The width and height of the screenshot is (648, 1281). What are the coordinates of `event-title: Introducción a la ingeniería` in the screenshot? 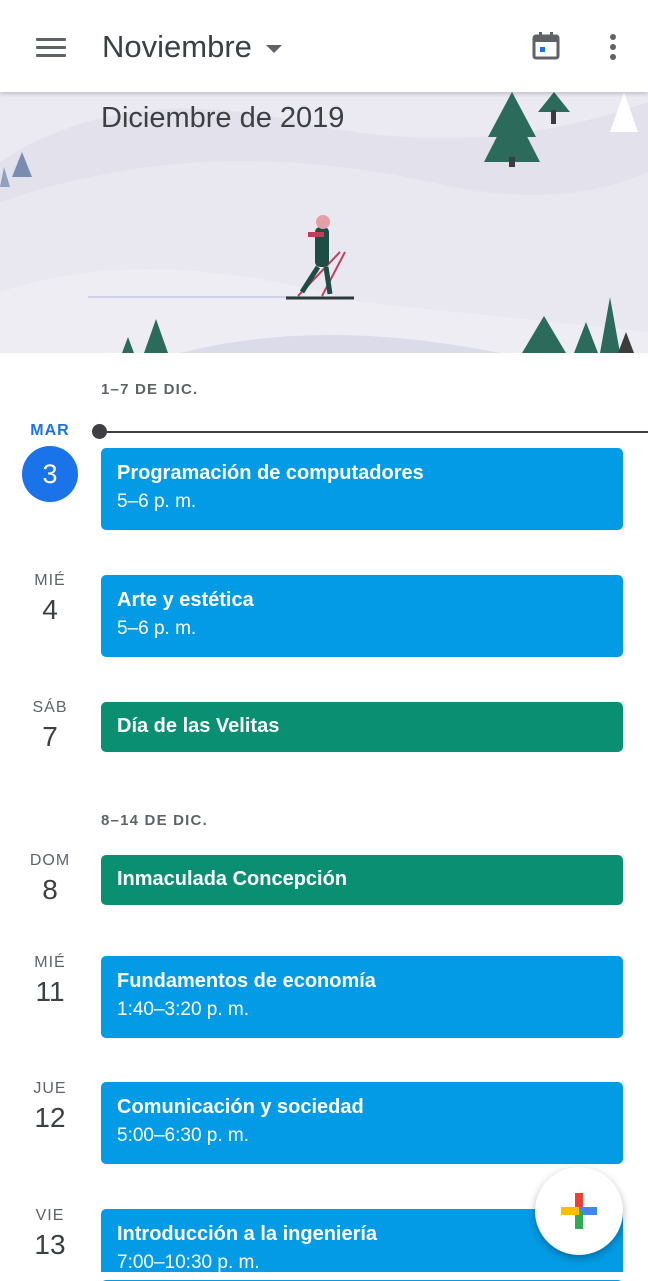 It's located at (247, 1234).